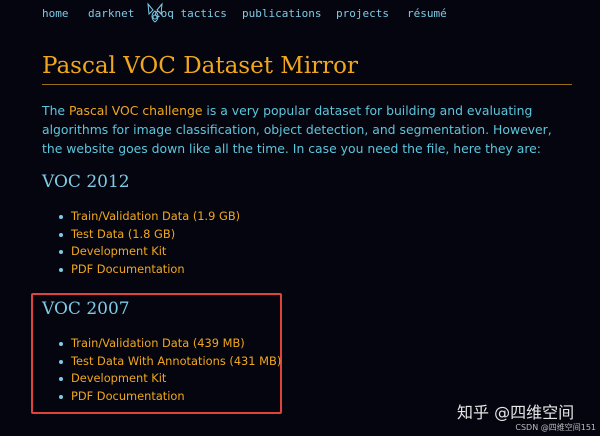  What do you see at coordinates (128, 269) in the screenshot?
I see `voc2012-pdf-doc-link: PDF Documentation` at bounding box center [128, 269].